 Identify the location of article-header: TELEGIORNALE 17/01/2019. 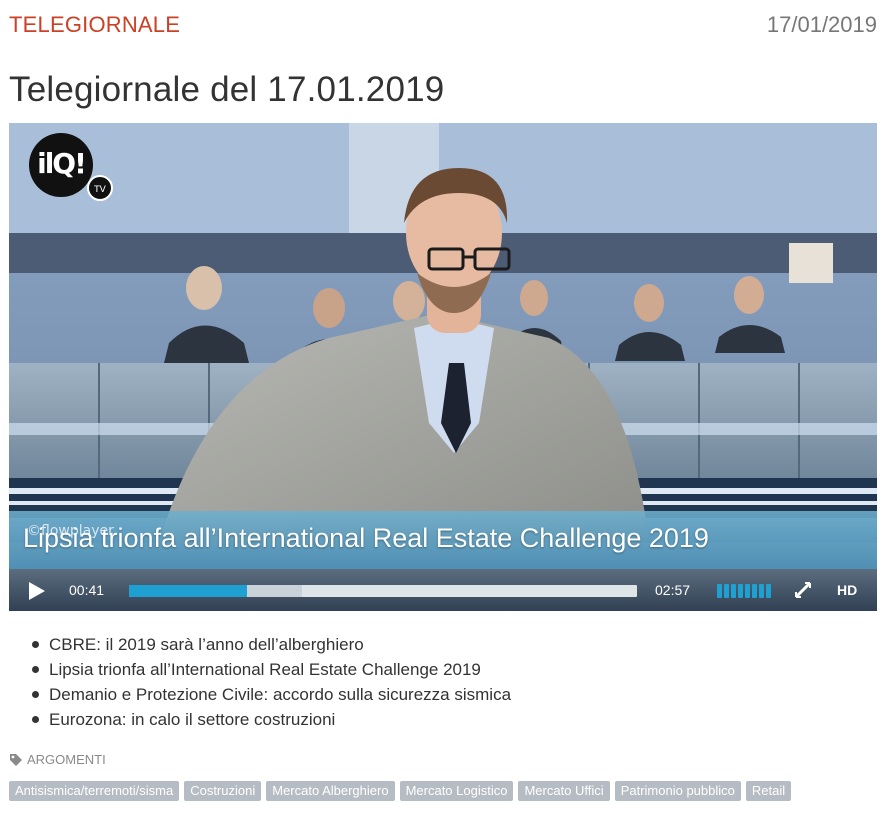
(443, 25).